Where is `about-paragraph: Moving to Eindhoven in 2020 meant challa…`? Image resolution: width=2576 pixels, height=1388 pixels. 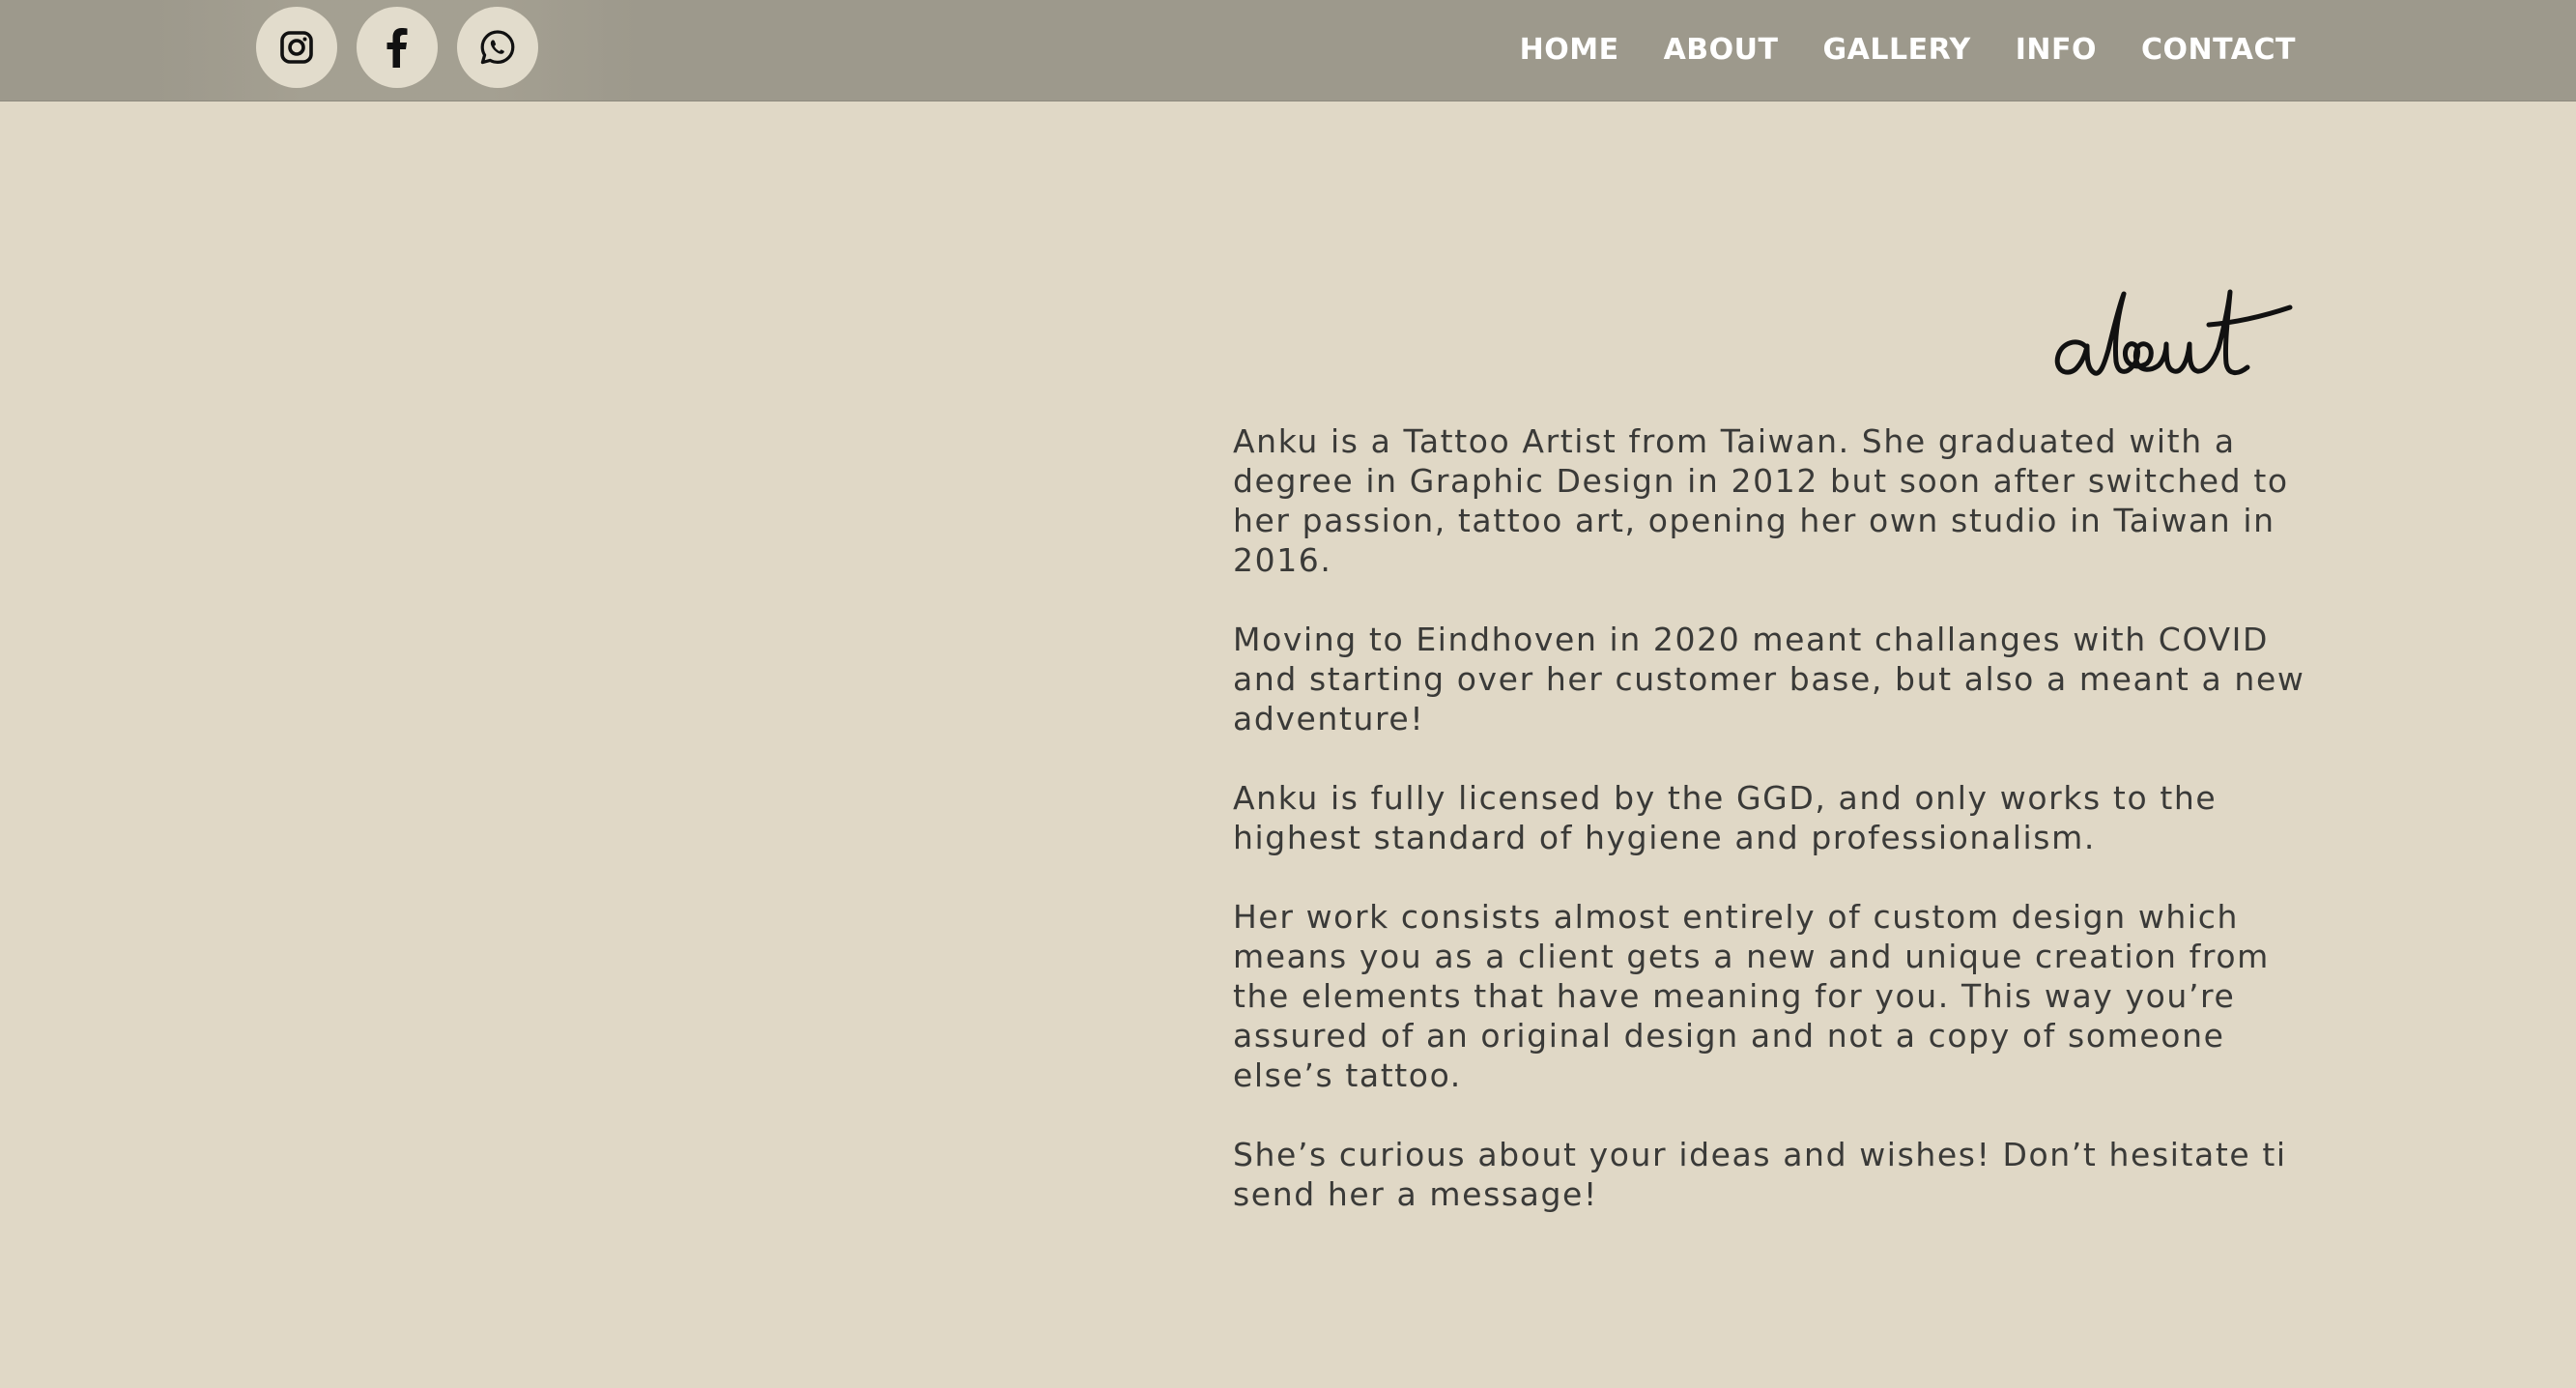 about-paragraph: Moving to Eindhoven in 2020 meant challa… is located at coordinates (1769, 679).